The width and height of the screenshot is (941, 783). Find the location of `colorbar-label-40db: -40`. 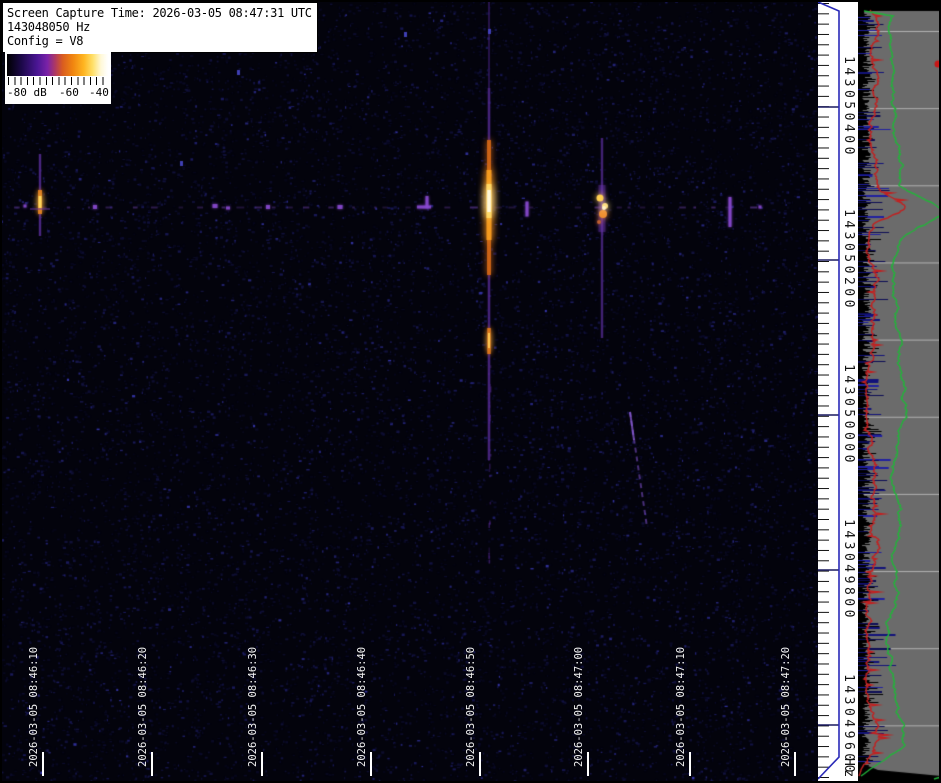

colorbar-label-40db: -40 is located at coordinates (99, 92).